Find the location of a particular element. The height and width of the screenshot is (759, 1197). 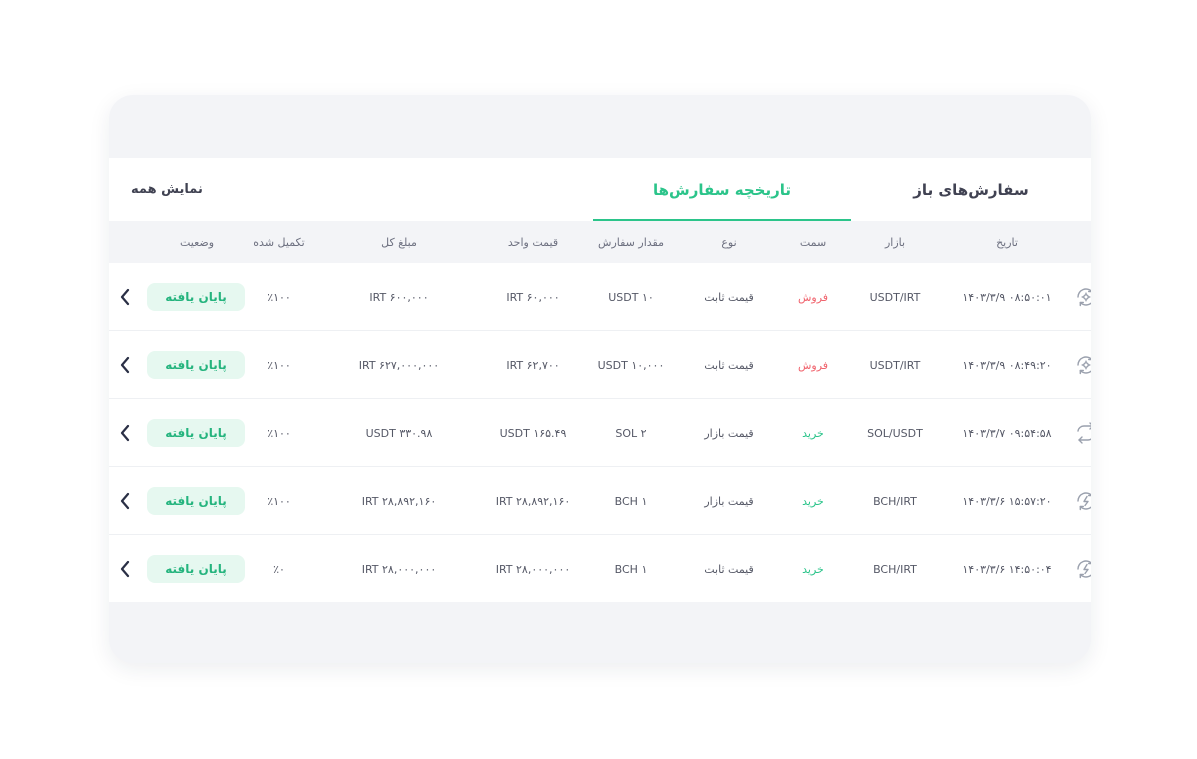

cell-amount: USDT ۱۰ is located at coordinates (631, 297).